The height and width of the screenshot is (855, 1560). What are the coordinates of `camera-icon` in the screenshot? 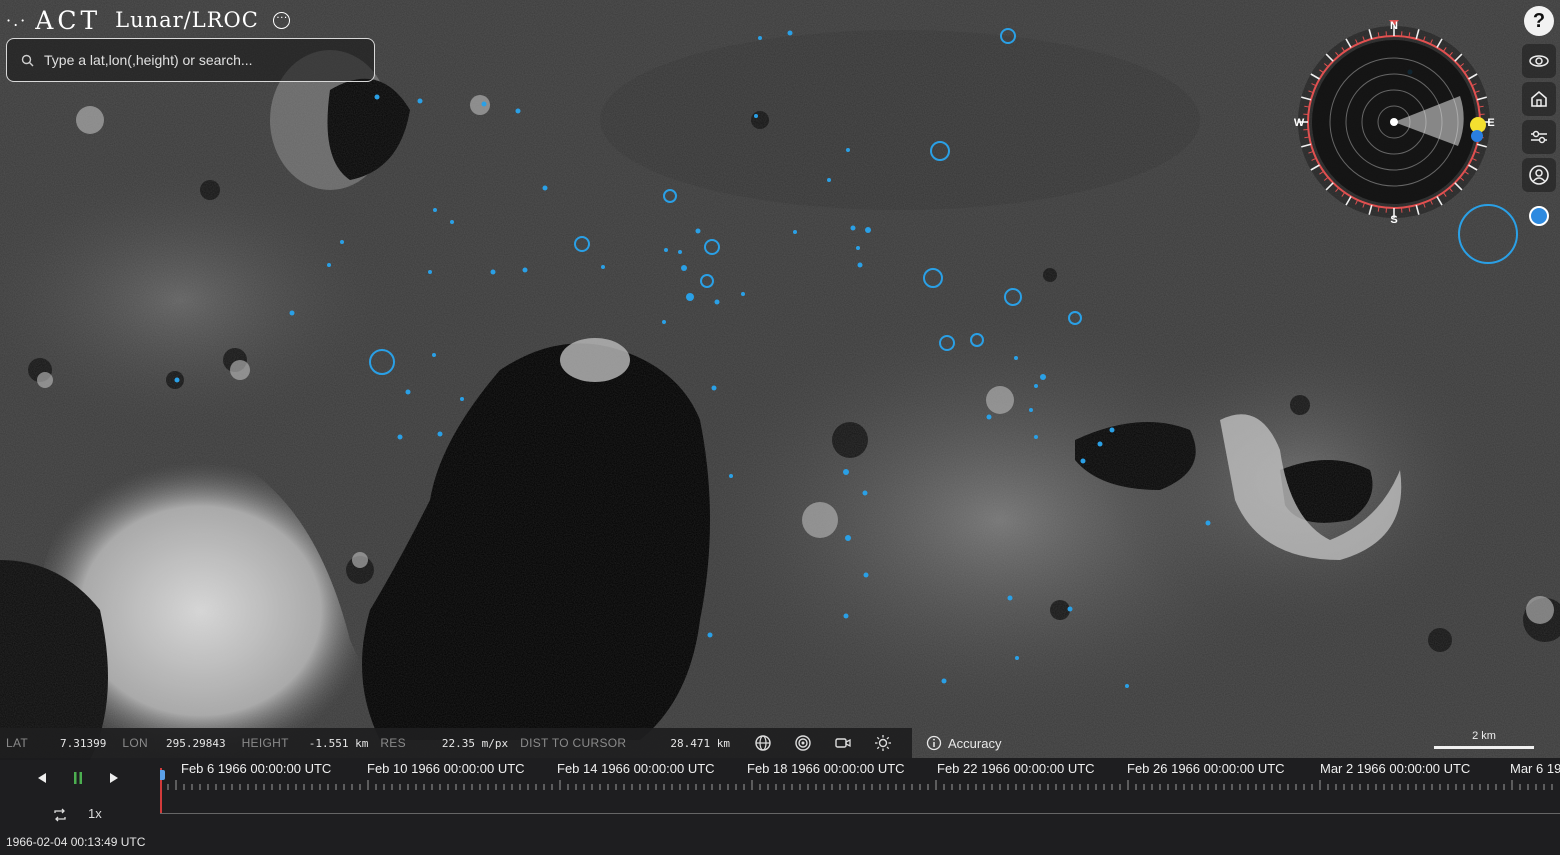 It's located at (843, 743).